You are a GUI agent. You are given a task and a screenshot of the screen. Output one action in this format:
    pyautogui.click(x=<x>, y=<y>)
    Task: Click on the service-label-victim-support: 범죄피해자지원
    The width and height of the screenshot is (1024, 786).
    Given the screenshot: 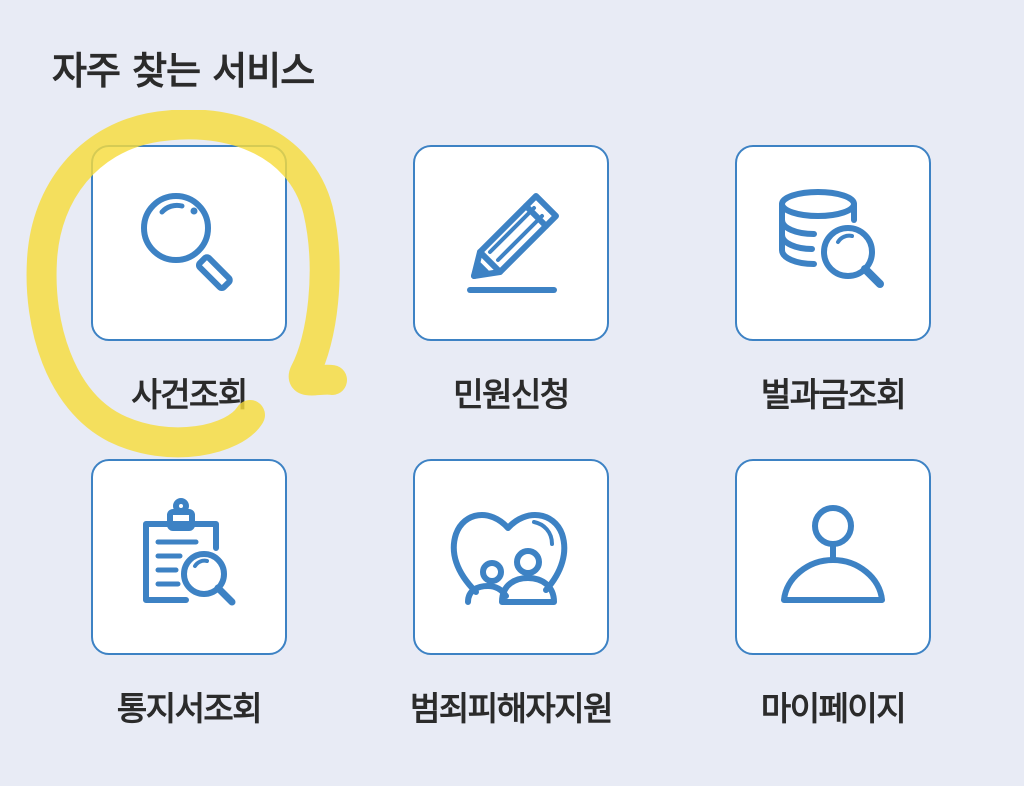 What is the action you would take?
    pyautogui.click(x=511, y=708)
    